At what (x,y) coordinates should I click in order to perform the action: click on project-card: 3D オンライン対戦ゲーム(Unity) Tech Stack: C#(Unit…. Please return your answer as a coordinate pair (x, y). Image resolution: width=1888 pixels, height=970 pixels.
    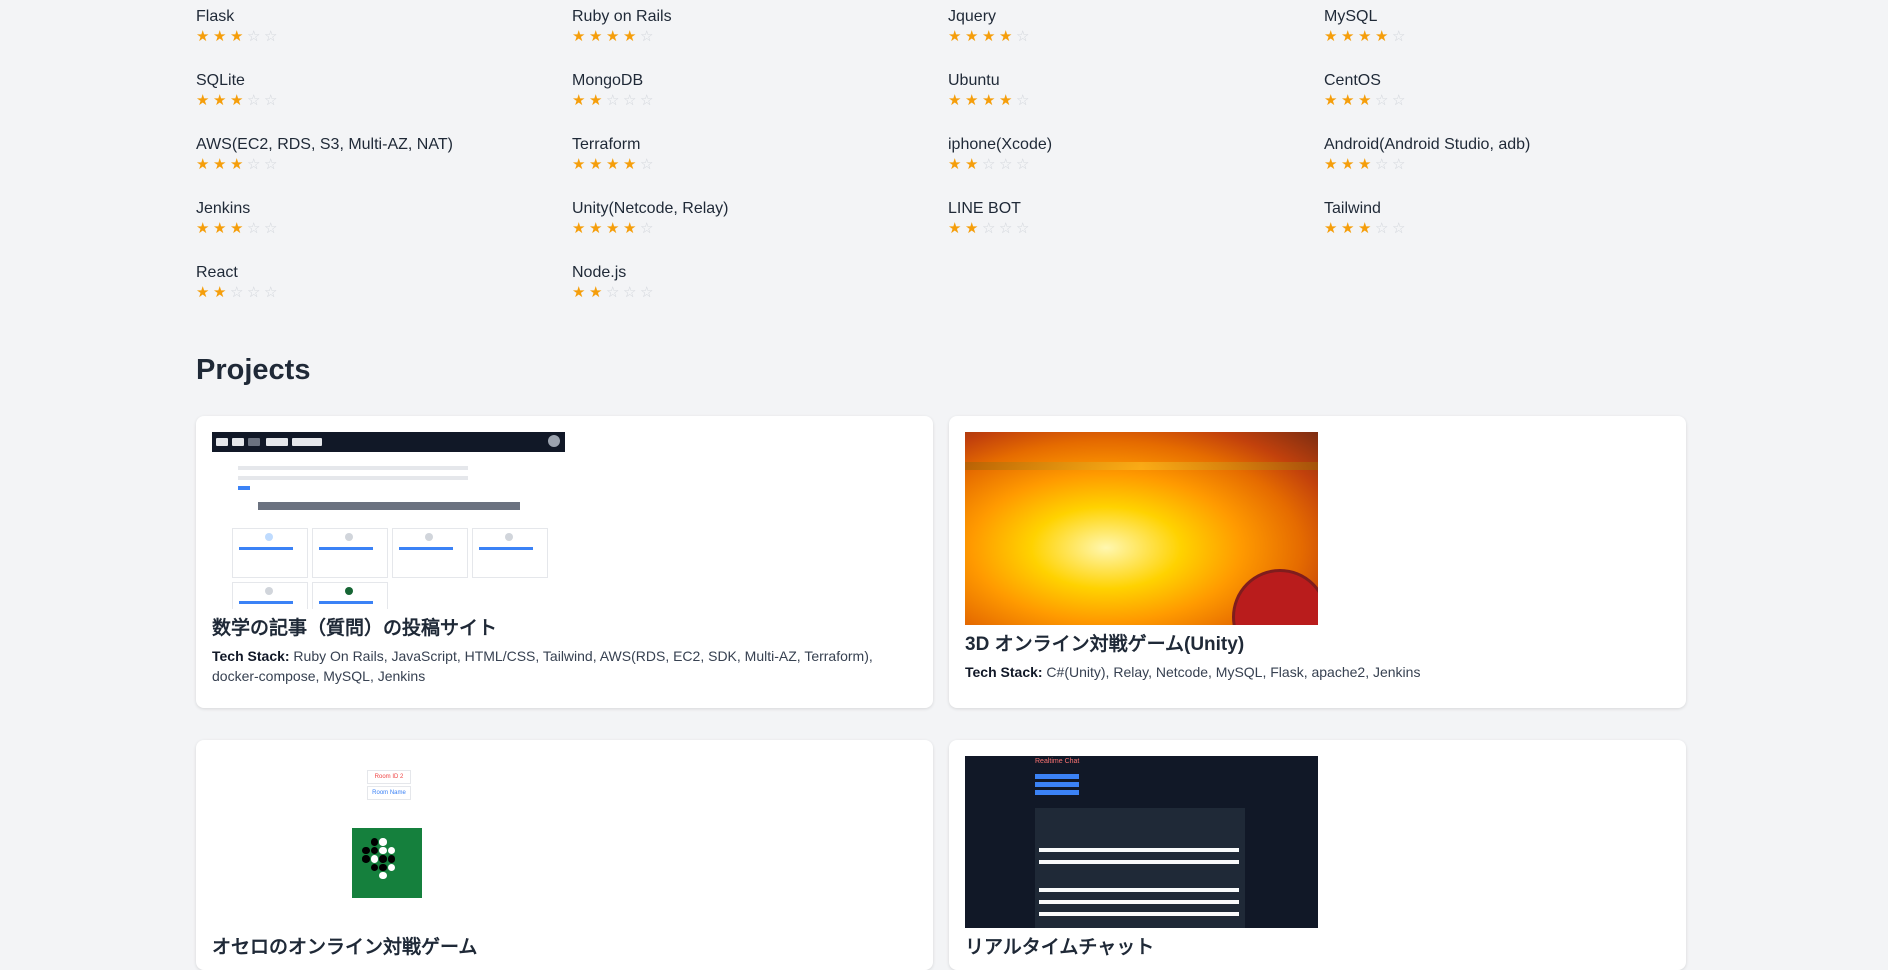
    Looking at the image, I should click on (1317, 562).